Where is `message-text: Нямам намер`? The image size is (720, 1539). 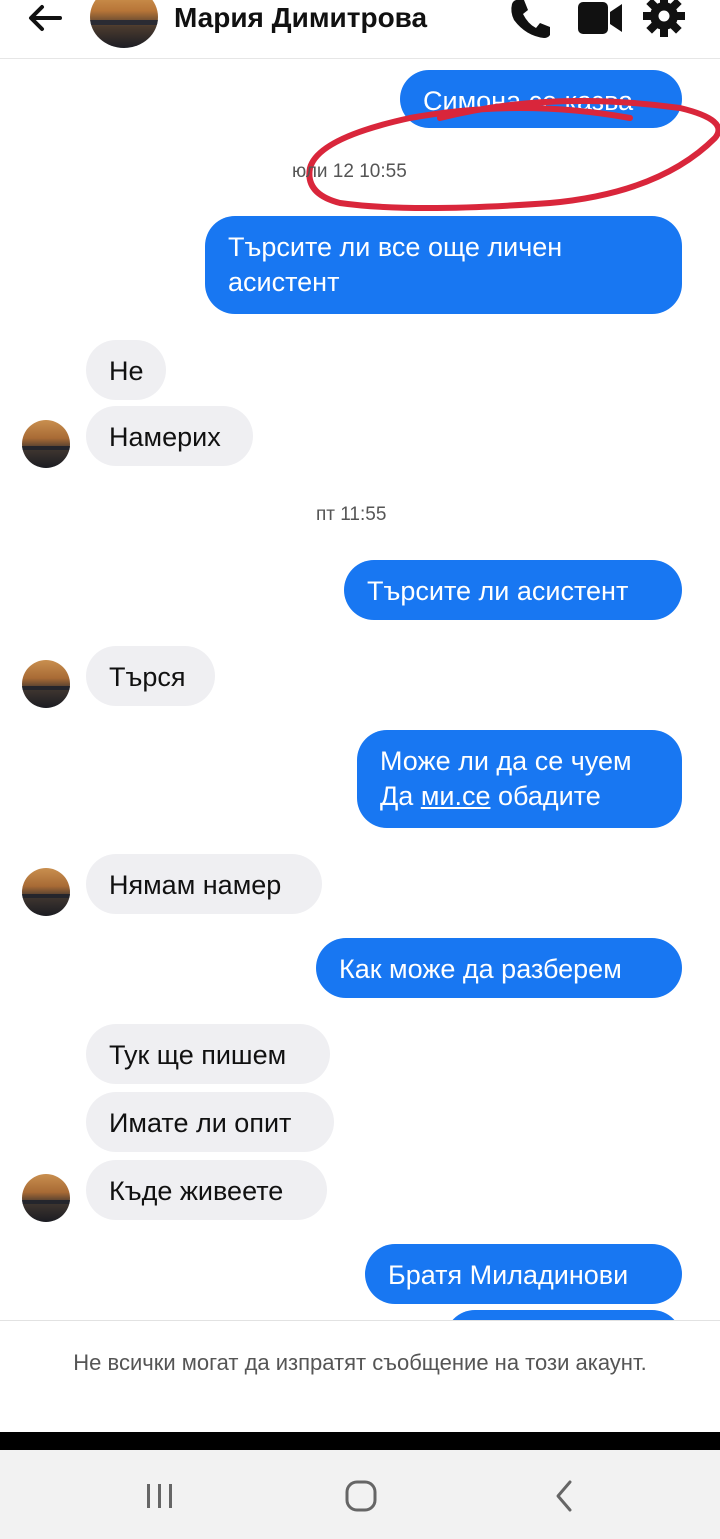 message-text: Нямам намер is located at coordinates (195, 885).